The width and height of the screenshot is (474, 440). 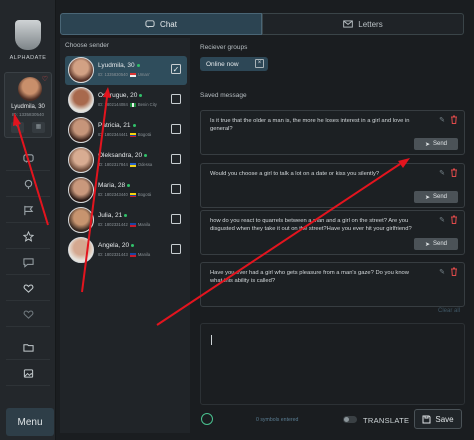 I want to click on sender-city: Manila, so click(x=144, y=254).